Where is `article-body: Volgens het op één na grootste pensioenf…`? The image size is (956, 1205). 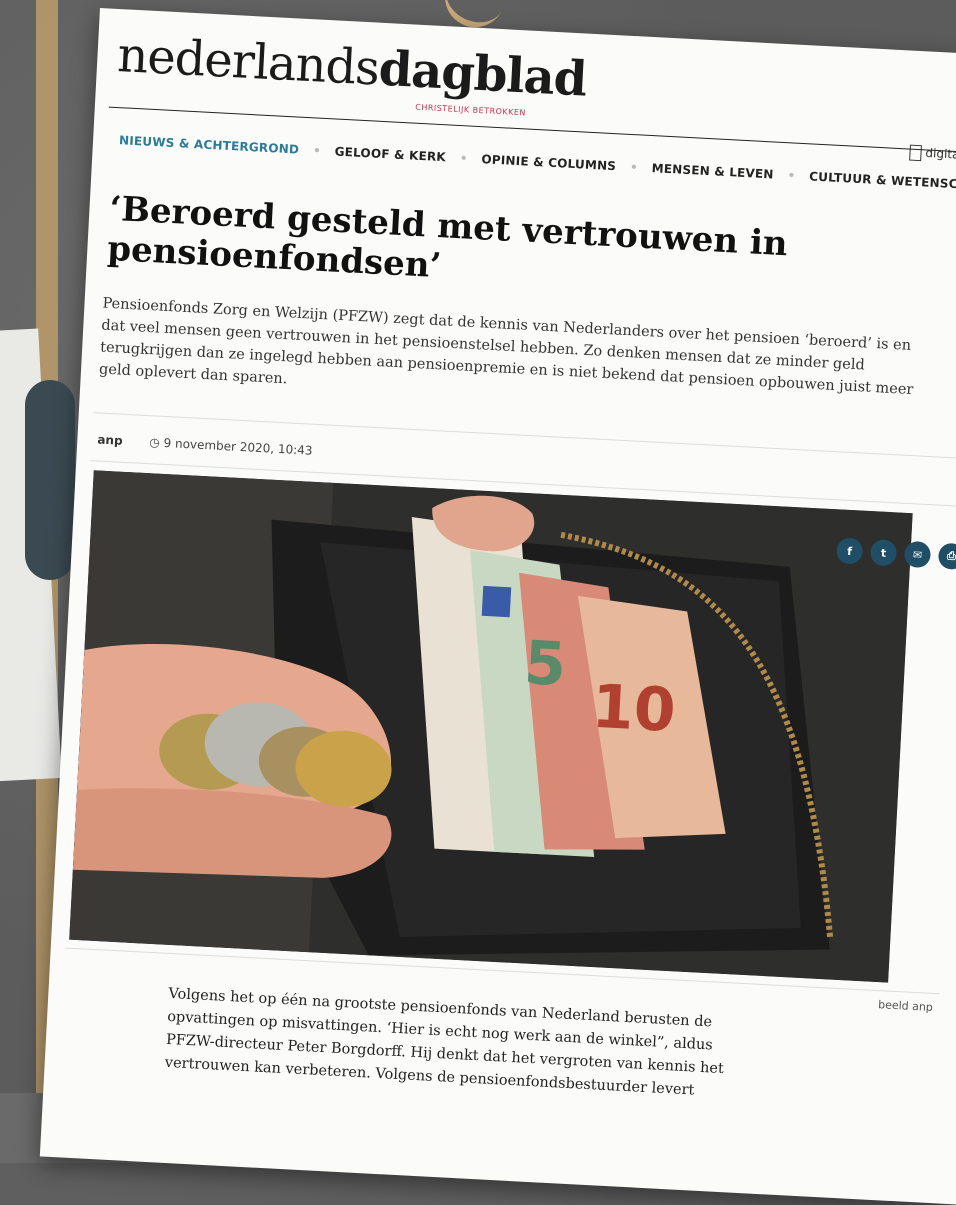 article-body: Volgens het op één na grootste pensioenf… is located at coordinates (444, 1042).